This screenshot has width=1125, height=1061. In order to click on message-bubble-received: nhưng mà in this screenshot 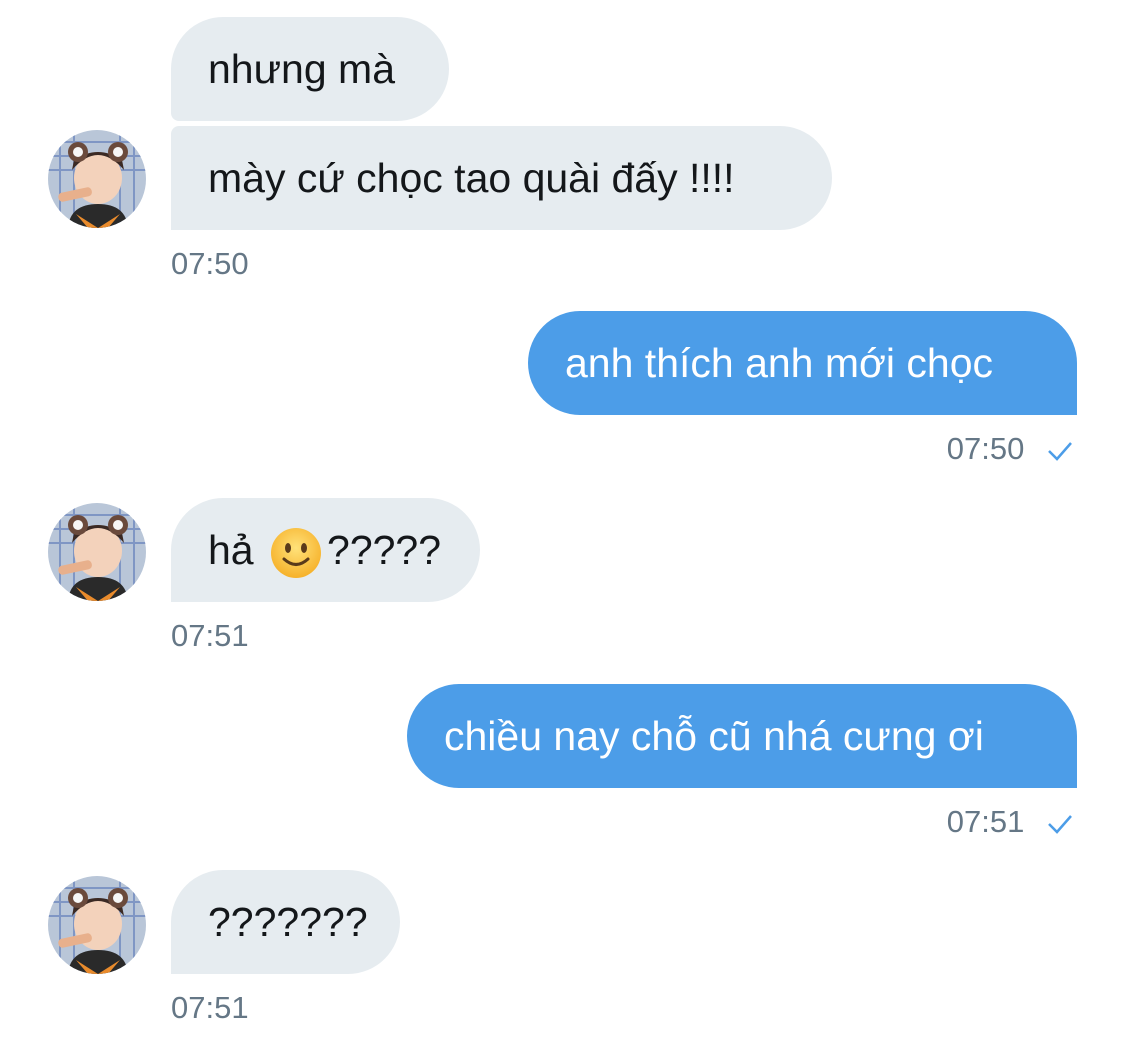, I will do `click(310, 69)`.